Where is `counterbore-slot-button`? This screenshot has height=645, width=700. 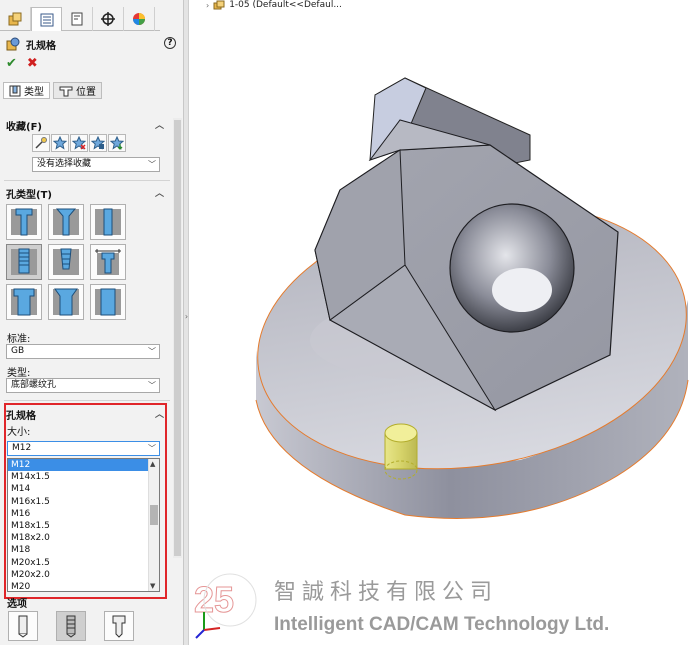 counterbore-slot-button is located at coordinates (24, 302).